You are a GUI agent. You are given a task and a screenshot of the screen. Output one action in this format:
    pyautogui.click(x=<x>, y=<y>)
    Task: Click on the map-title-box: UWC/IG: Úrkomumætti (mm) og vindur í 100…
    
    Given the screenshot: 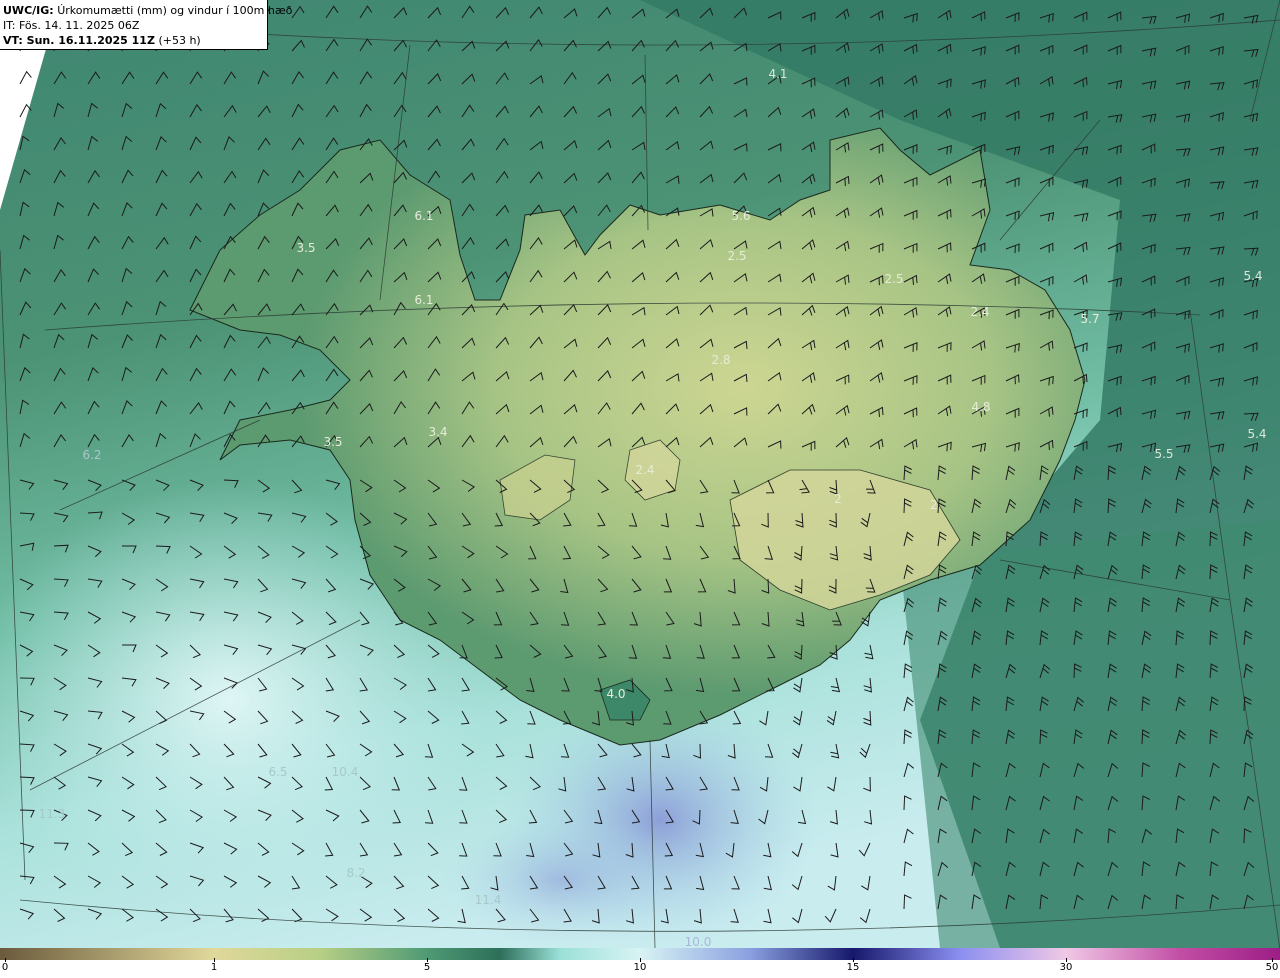 What is the action you would take?
    pyautogui.click(x=146, y=25)
    